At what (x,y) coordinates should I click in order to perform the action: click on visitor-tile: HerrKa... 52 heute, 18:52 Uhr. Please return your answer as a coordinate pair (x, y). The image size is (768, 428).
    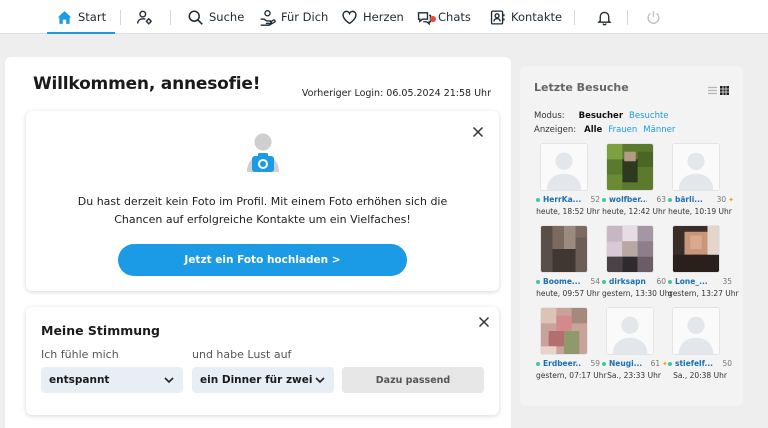
    Looking at the image, I should click on (568, 183).